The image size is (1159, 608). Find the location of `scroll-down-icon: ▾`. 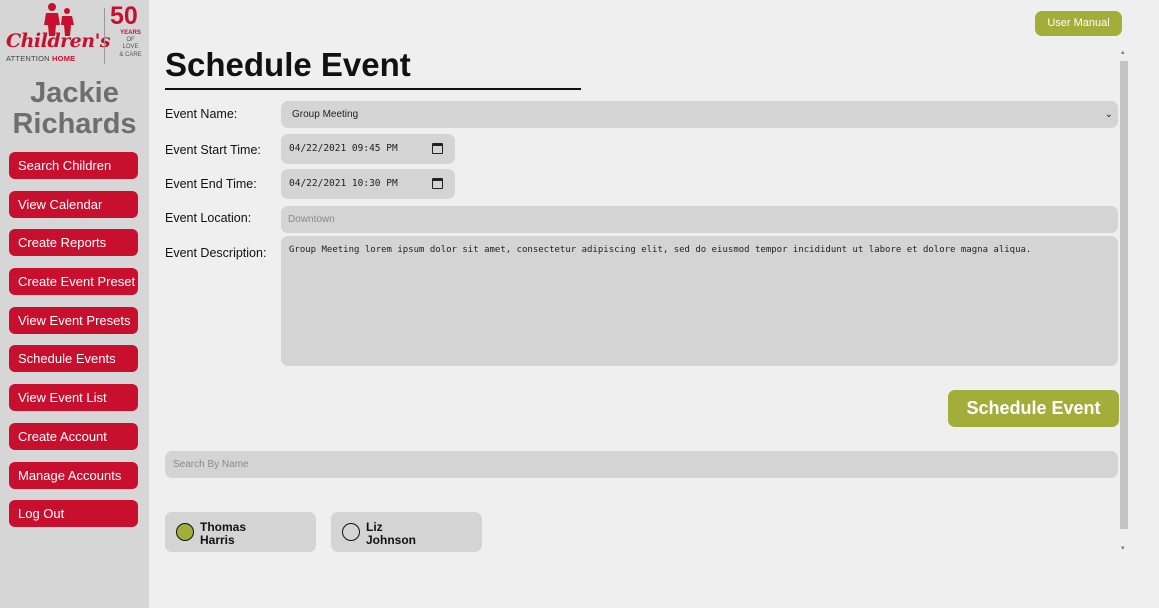

scroll-down-icon: ▾ is located at coordinates (1123, 548).